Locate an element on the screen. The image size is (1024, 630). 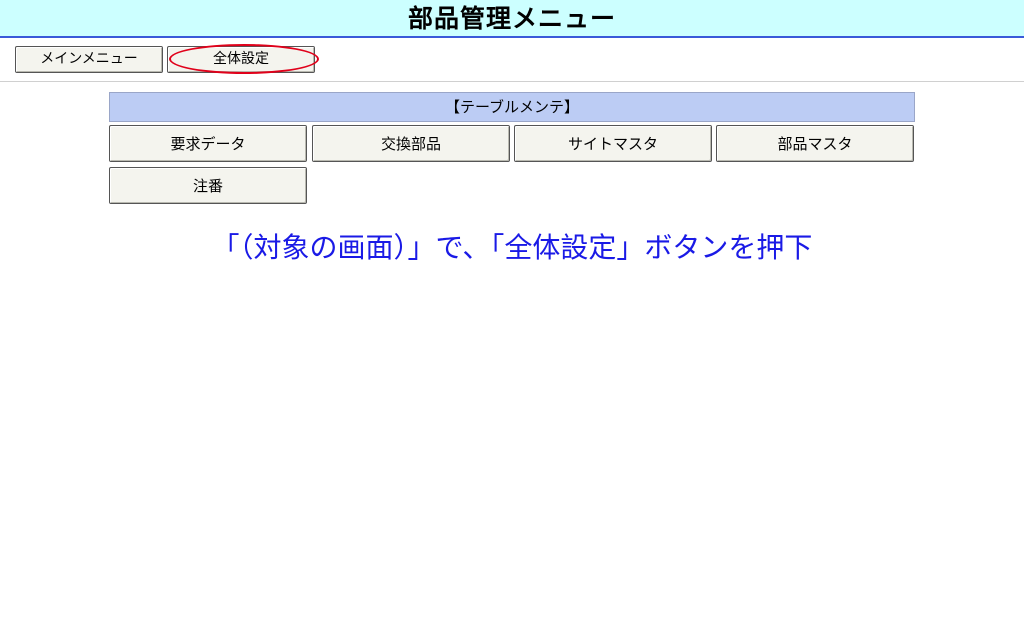
page-title: 部品管理メニュー is located at coordinates (511, 18).